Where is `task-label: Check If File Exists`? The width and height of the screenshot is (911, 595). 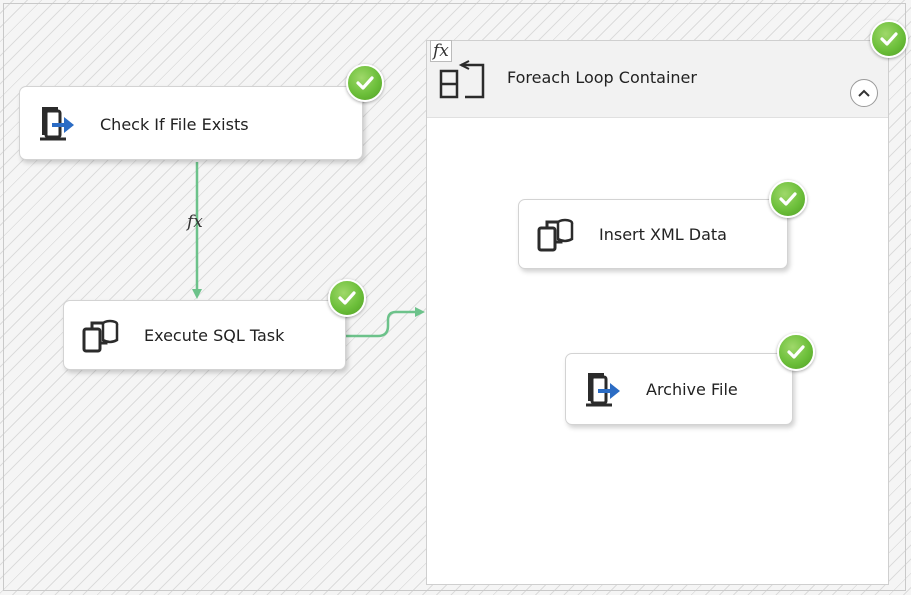 task-label: Check If File Exists is located at coordinates (174, 124).